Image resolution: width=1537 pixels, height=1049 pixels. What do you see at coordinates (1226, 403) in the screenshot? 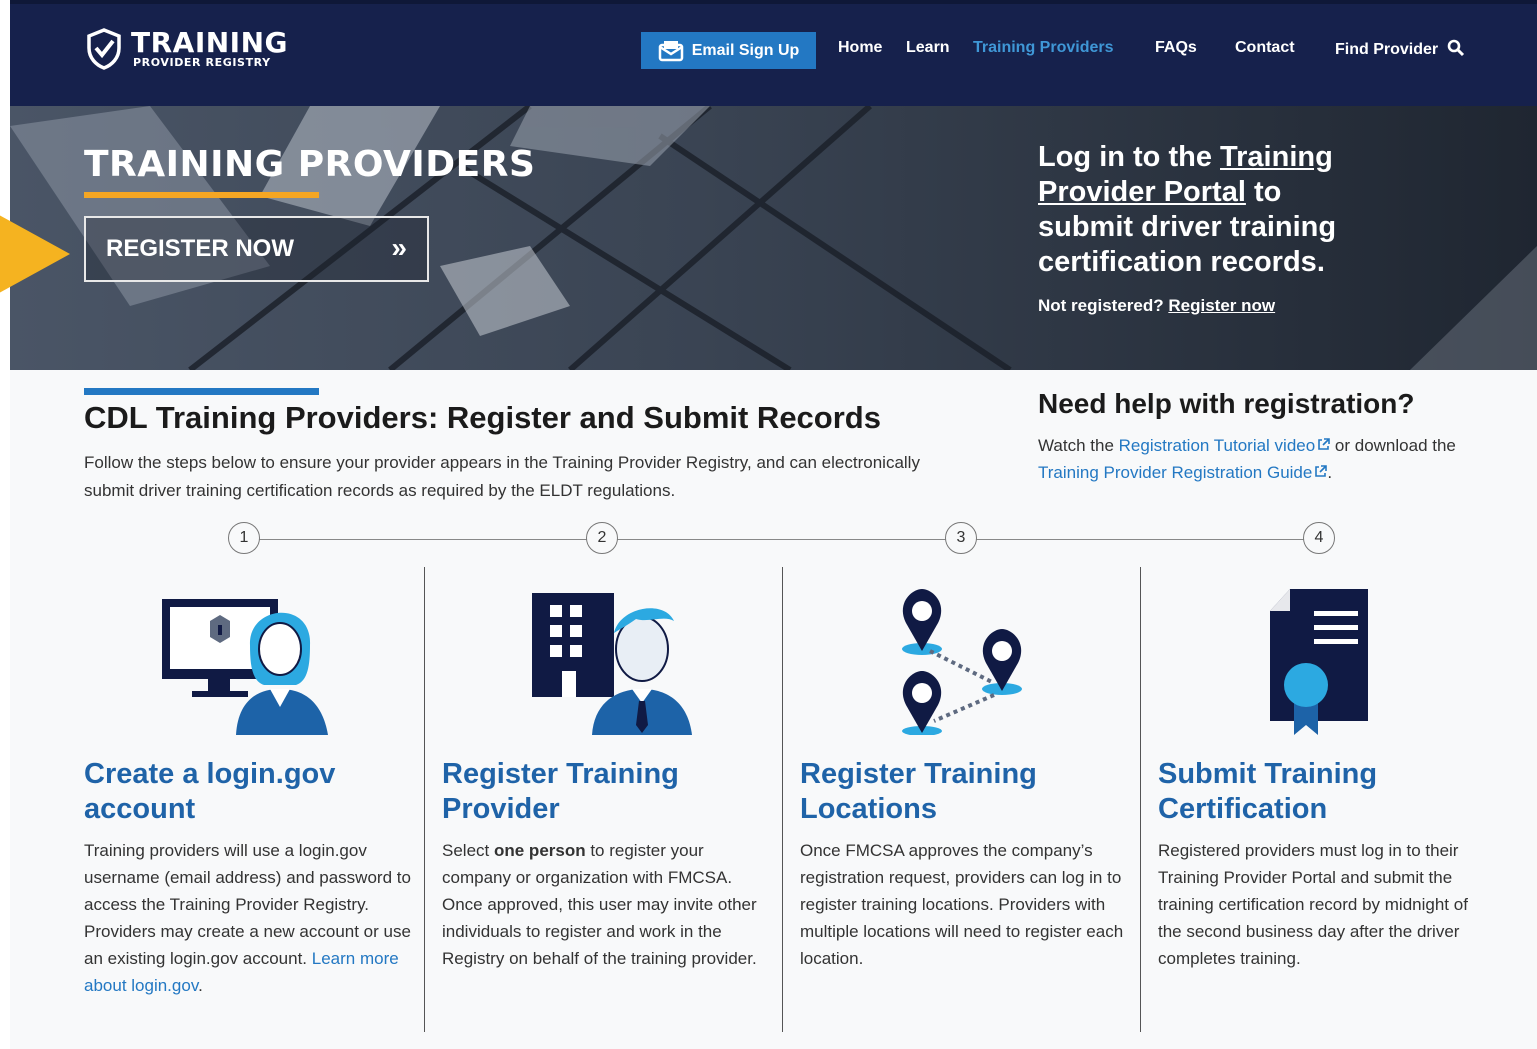
I see `help-heading: Need help with registration?` at bounding box center [1226, 403].